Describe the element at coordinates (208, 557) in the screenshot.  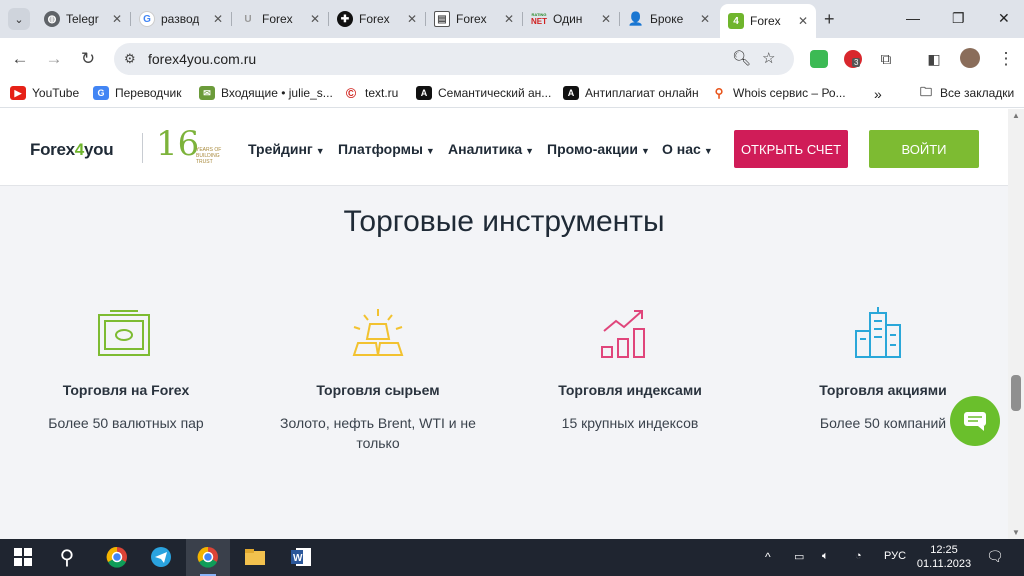
I see `chrome-active-icon` at that location.